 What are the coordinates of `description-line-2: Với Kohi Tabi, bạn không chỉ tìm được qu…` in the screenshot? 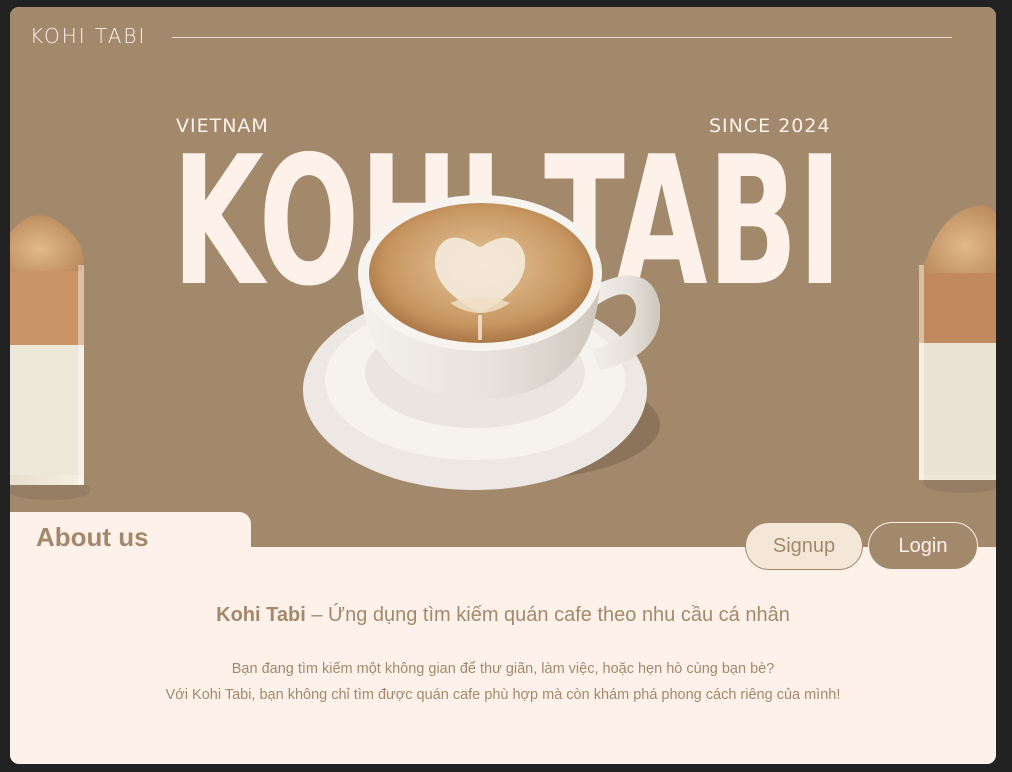 It's located at (503, 695).